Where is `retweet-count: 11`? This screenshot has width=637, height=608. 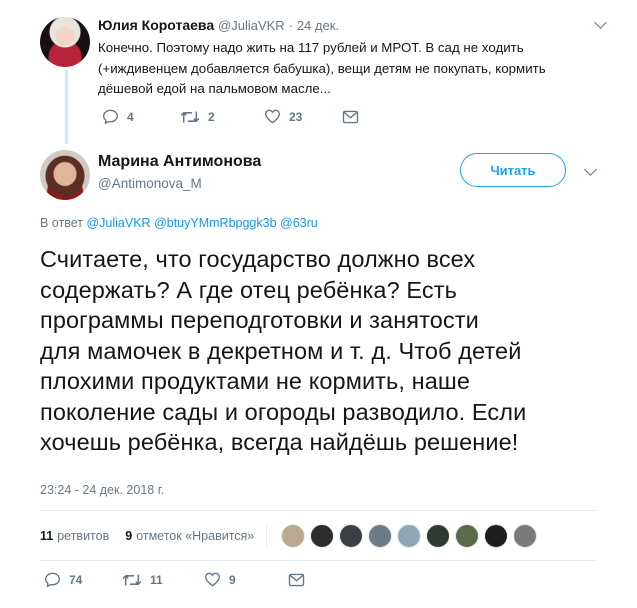
retweet-count: 11 is located at coordinates (156, 579).